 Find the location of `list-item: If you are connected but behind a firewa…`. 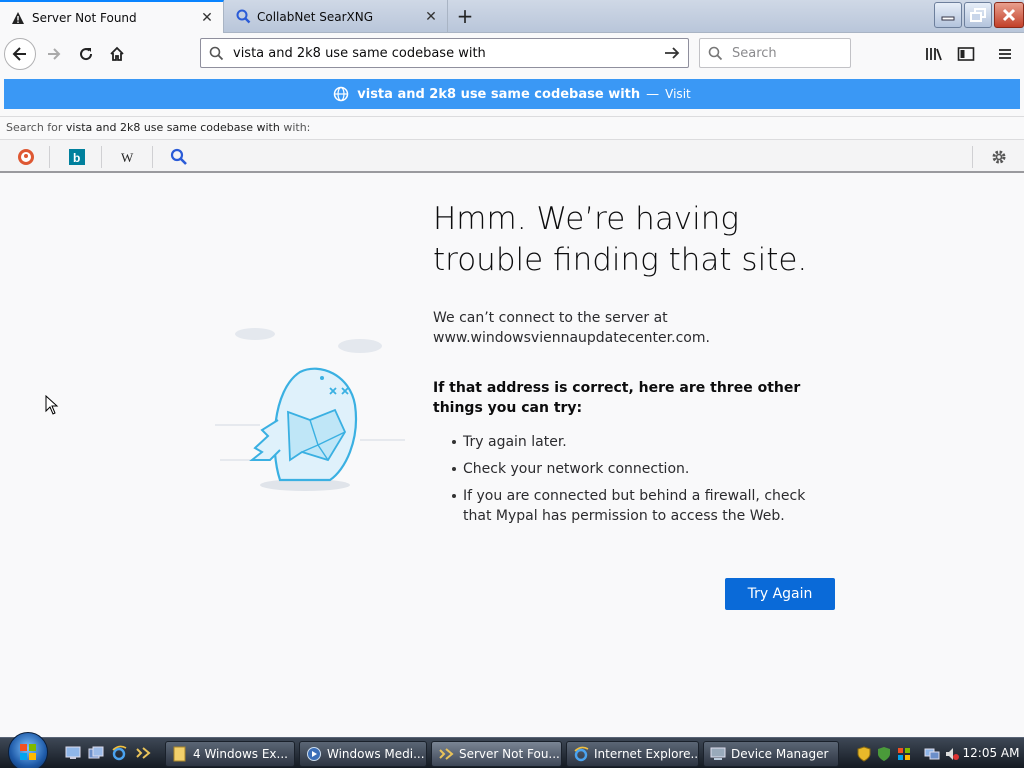

list-item: If you are connected but behind a firewa… is located at coordinates (633, 506).